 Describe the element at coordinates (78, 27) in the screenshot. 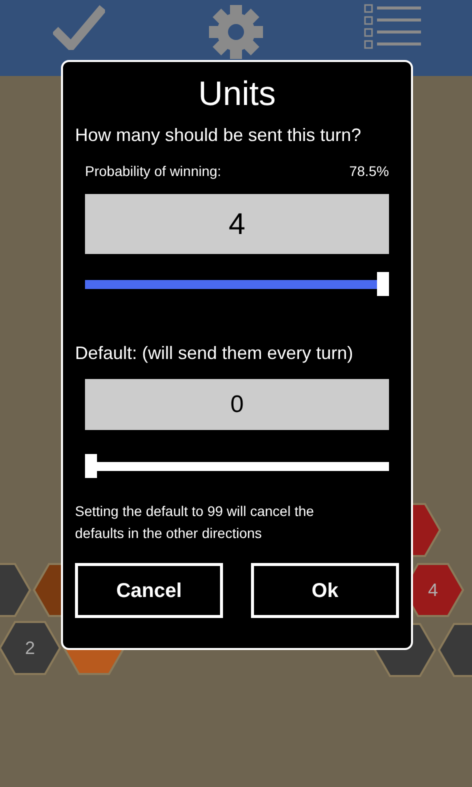

I see `checkmark-icon` at that location.